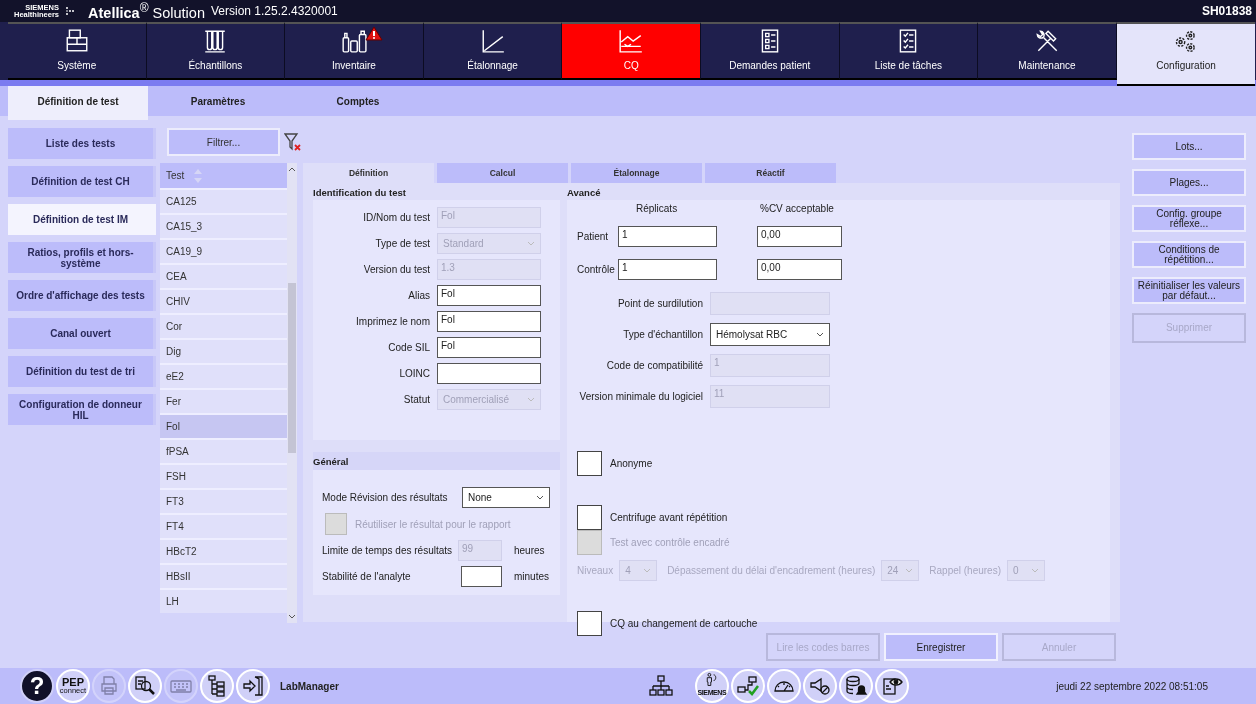  I want to click on list-item: LH, so click(223, 600).